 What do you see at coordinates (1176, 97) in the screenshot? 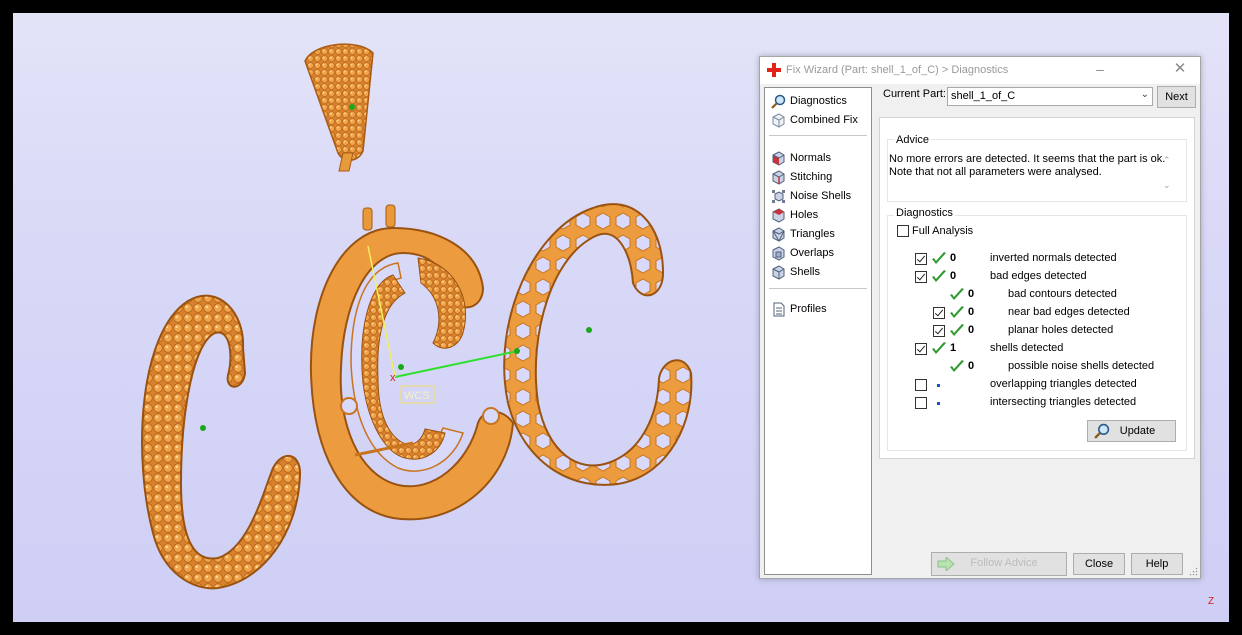
I see `next-button: Next` at bounding box center [1176, 97].